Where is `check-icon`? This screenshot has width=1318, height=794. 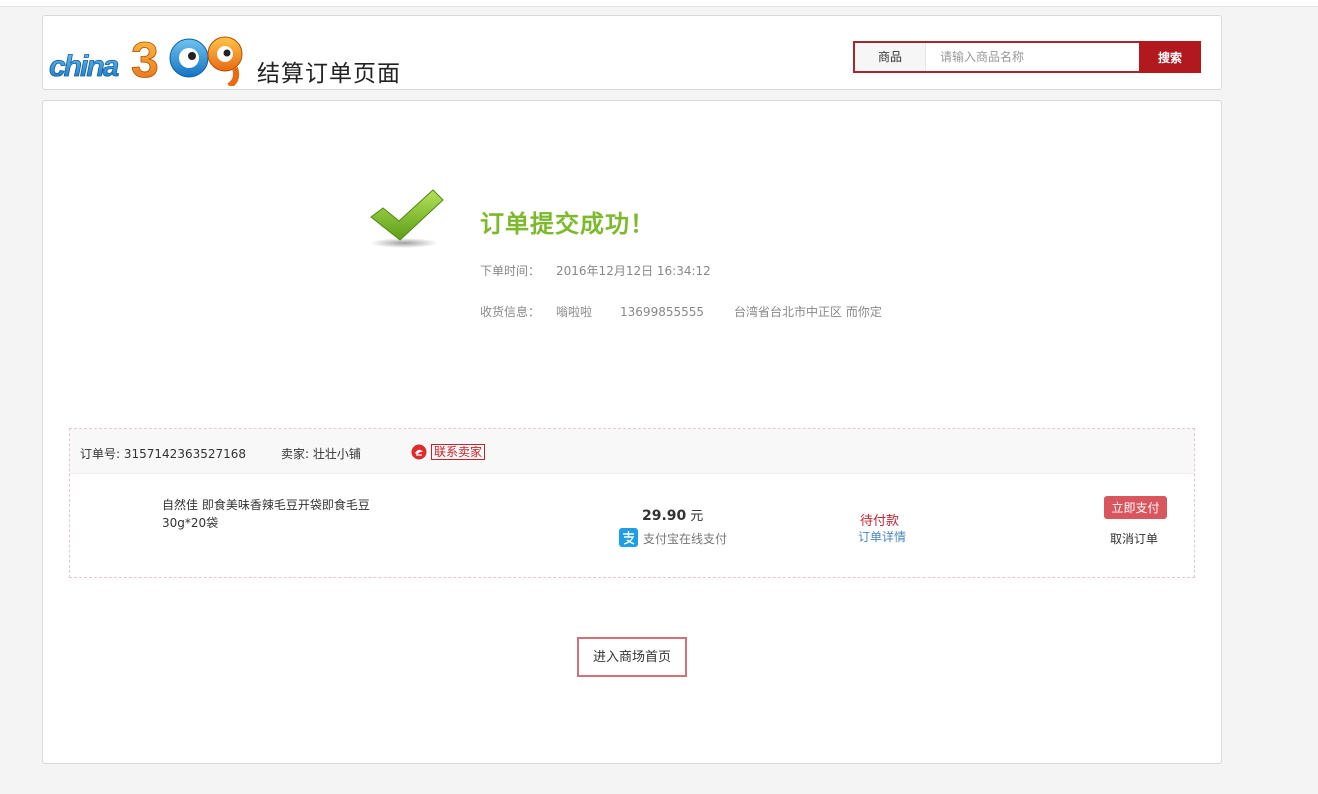 check-icon is located at coordinates (407, 218).